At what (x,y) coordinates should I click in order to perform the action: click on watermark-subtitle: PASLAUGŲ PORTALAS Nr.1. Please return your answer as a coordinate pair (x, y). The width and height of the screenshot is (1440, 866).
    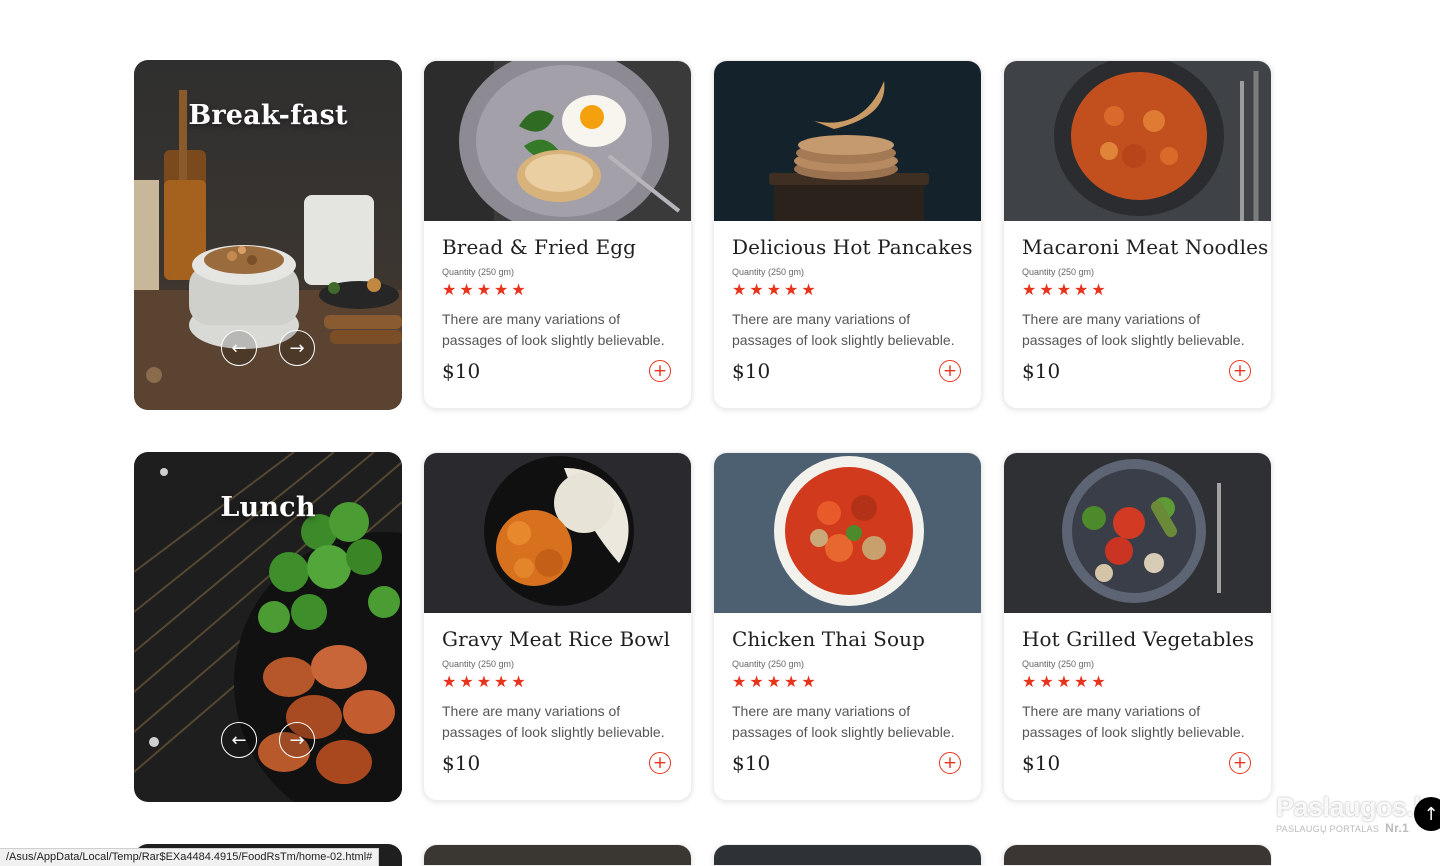
    Looking at the image, I should click on (1343, 828).